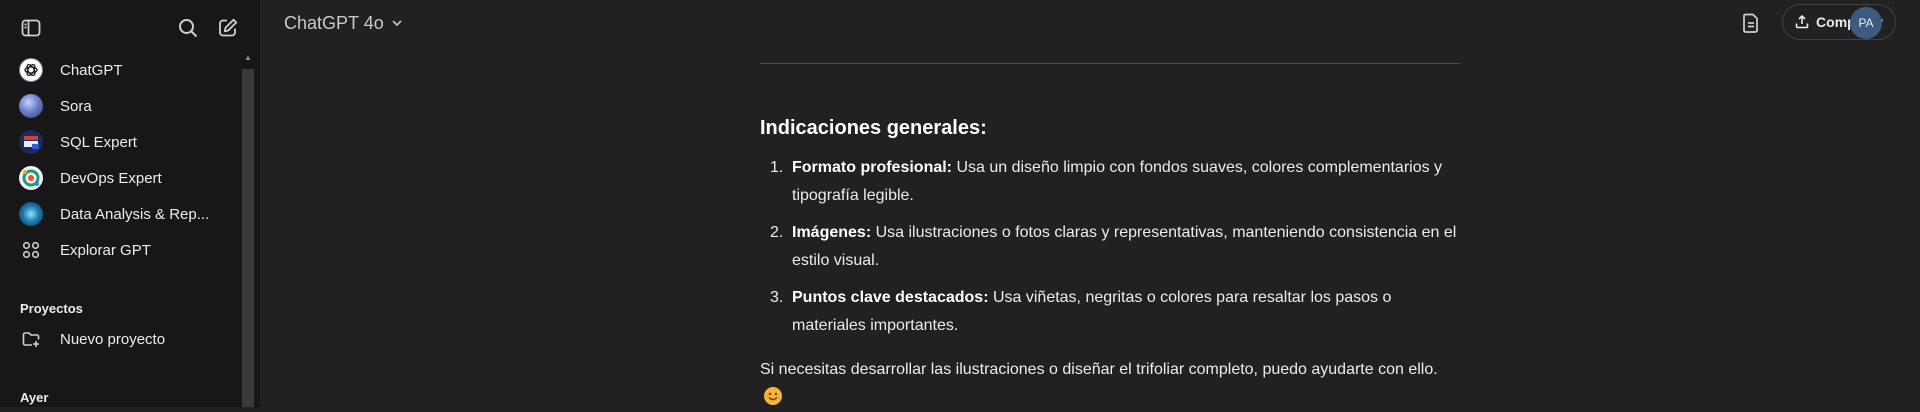 The width and height of the screenshot is (1920, 412). I want to click on new-folder-icon, so click(31, 339).